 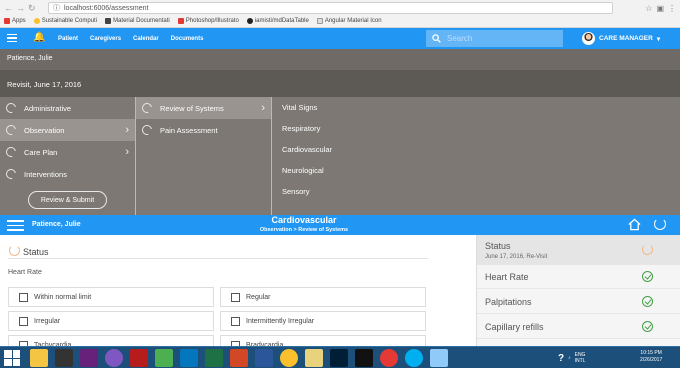 What do you see at coordinates (8, 8) in the screenshot?
I see `back-icon: ←` at bounding box center [8, 8].